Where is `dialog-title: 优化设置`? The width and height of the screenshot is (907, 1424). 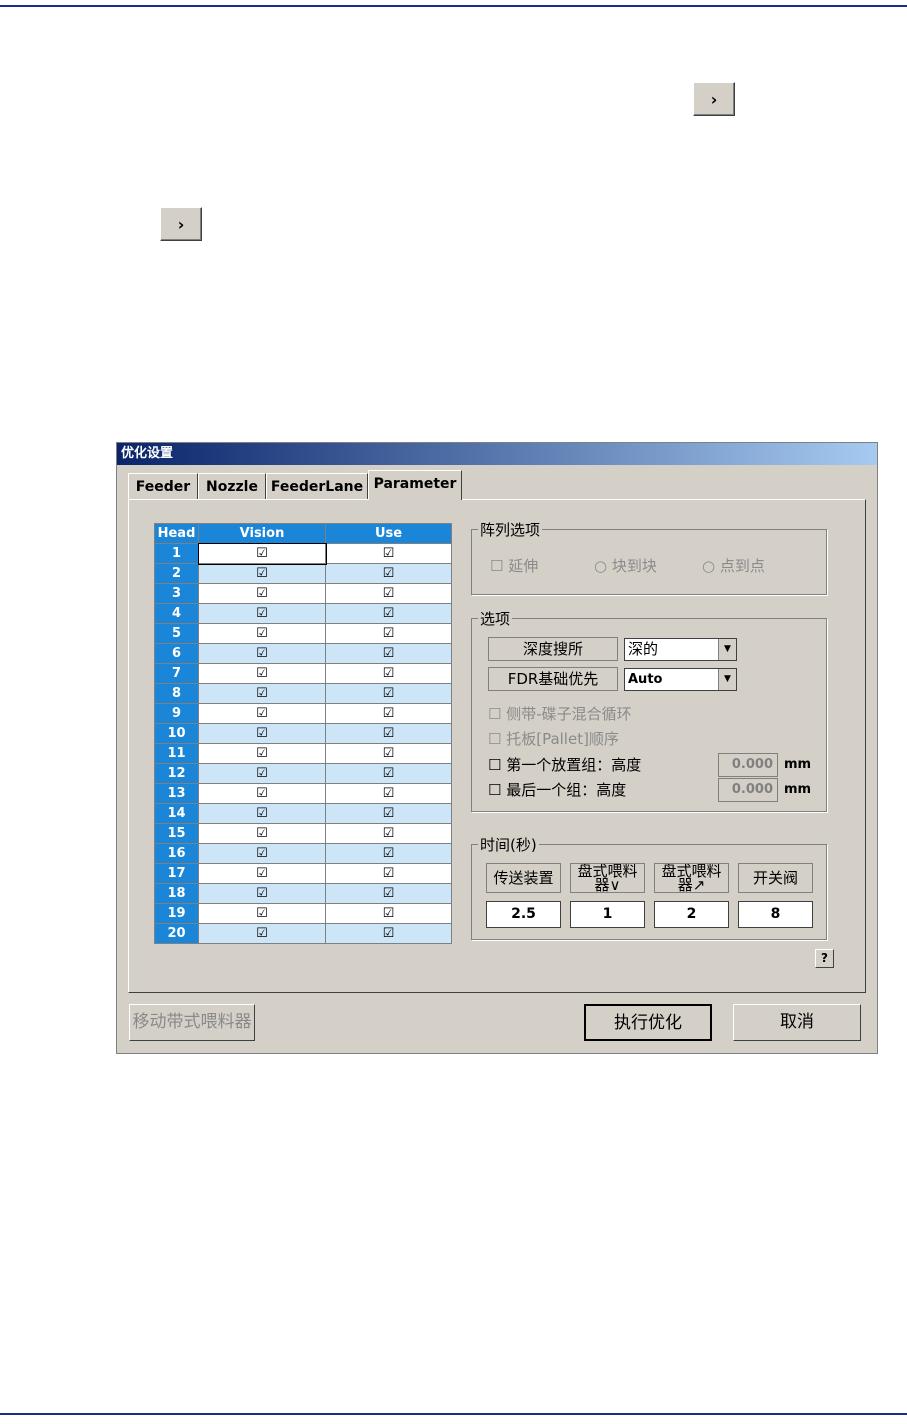
dialog-title: 优化设置 is located at coordinates (497, 454).